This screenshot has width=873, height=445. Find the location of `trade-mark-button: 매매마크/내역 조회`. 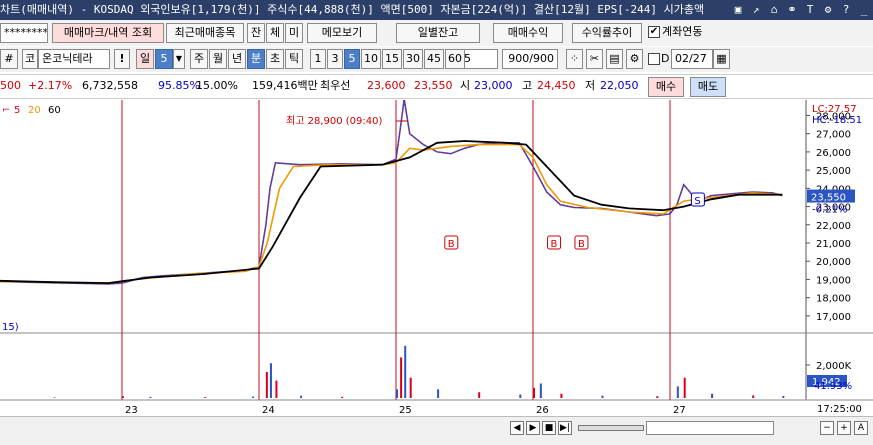

trade-mark-button: 매매마크/내역 조회 is located at coordinates (108, 33).